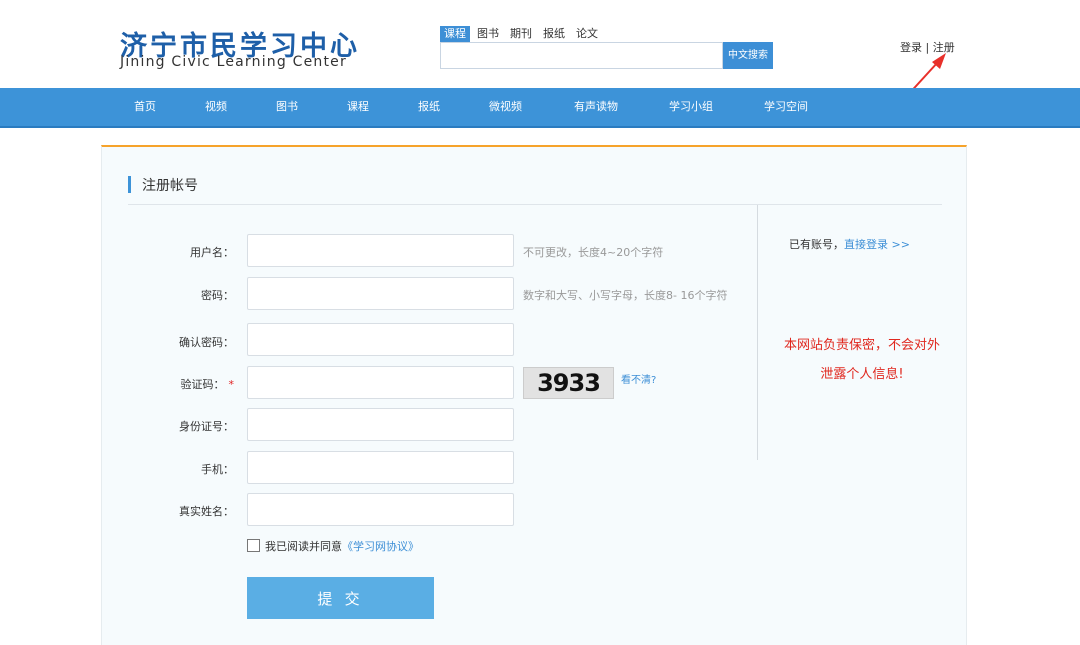  I want to click on nav-item-study-space: 学习空间, so click(786, 107).